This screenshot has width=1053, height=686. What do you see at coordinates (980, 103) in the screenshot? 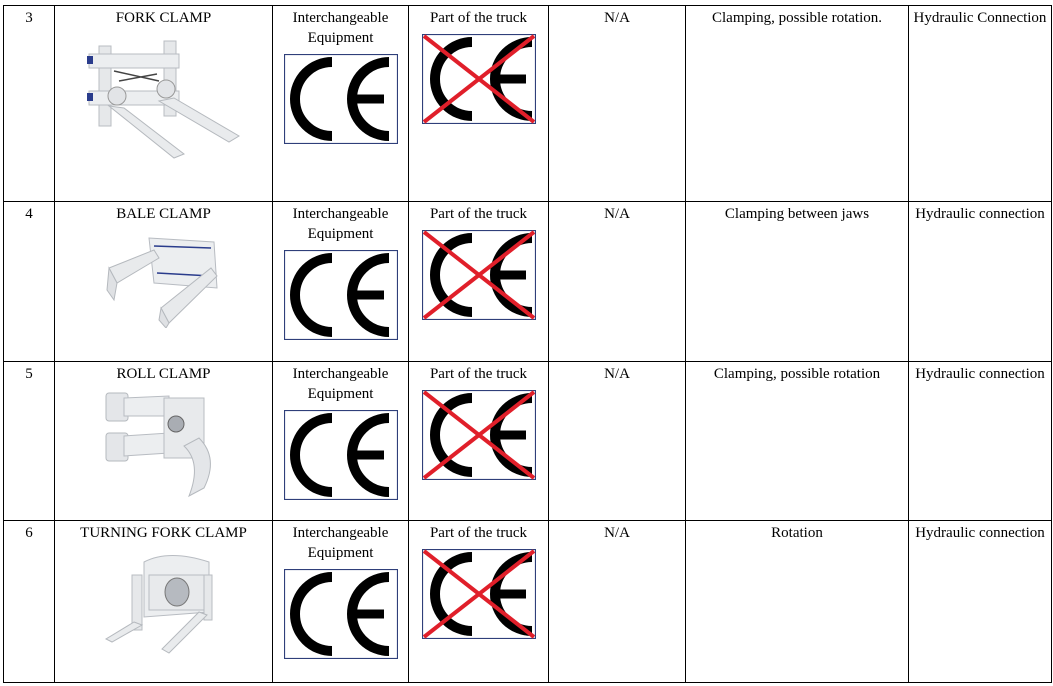
I see `connection: Hydraulic Connection` at bounding box center [980, 103].